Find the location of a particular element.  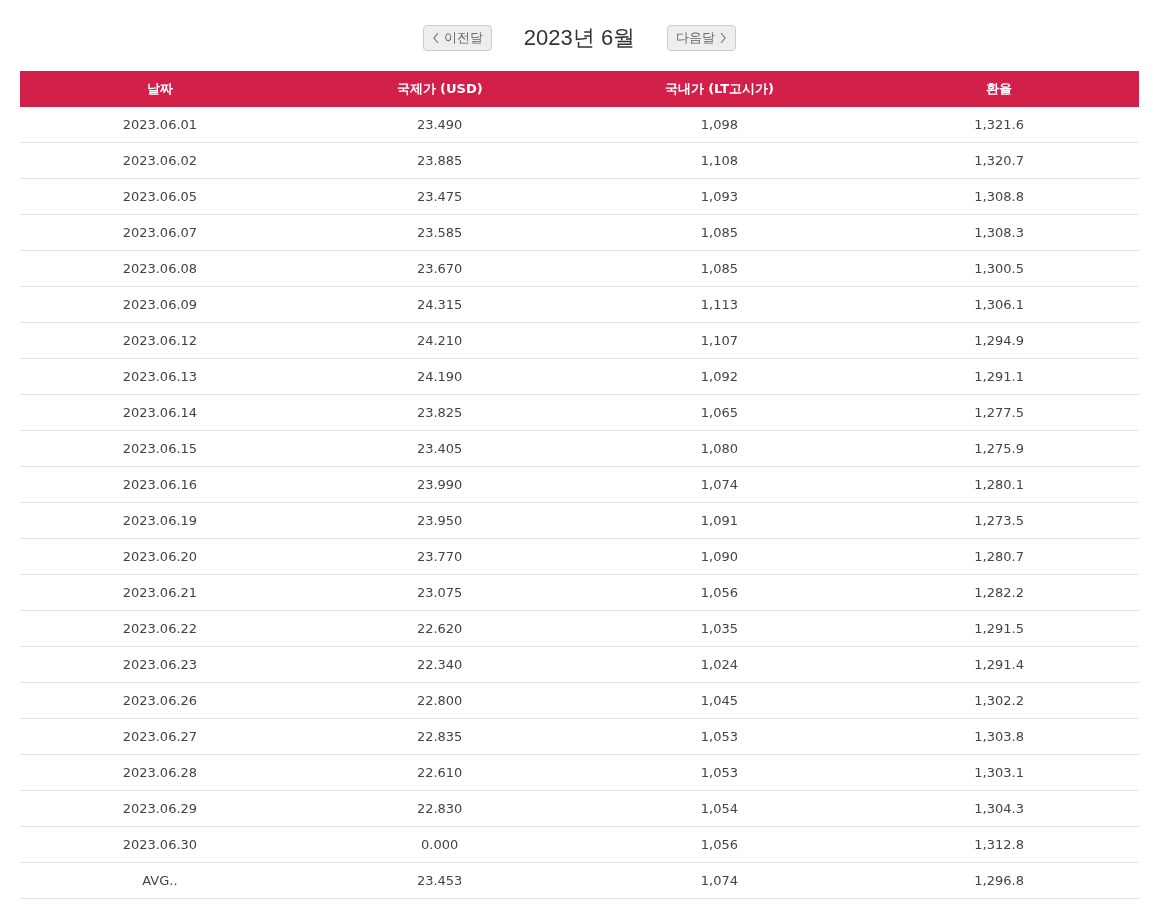

table-cell-text: 22.620 is located at coordinates (439, 628).